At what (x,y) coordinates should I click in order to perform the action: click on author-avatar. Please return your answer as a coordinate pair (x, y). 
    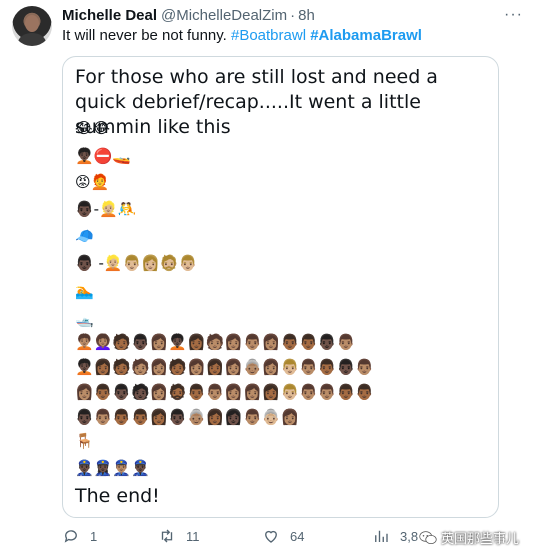
    Looking at the image, I should click on (32, 26).